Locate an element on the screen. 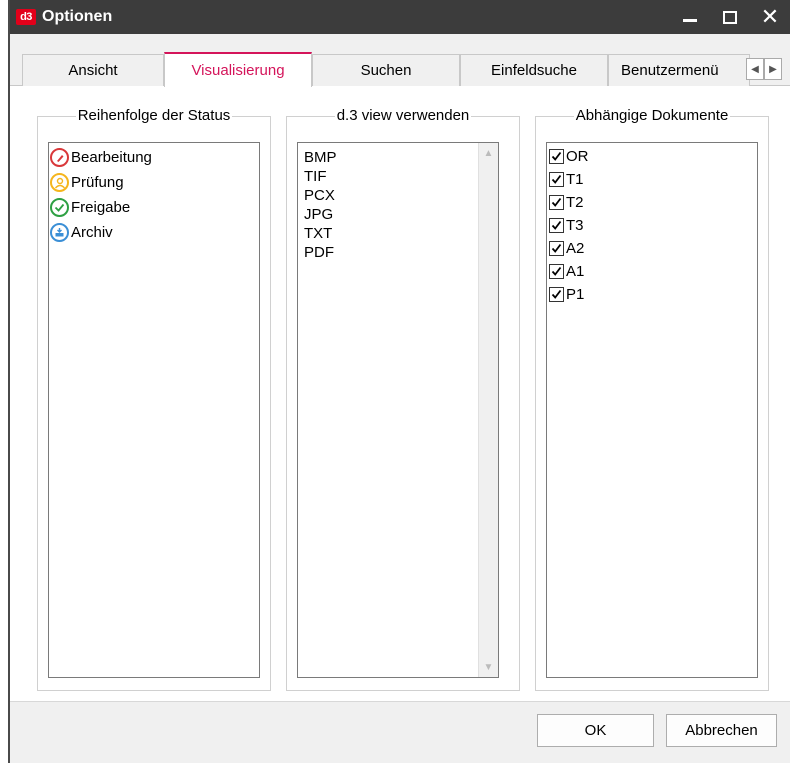 The height and width of the screenshot is (763, 790). d3-app-icon: d3 is located at coordinates (26, 17).